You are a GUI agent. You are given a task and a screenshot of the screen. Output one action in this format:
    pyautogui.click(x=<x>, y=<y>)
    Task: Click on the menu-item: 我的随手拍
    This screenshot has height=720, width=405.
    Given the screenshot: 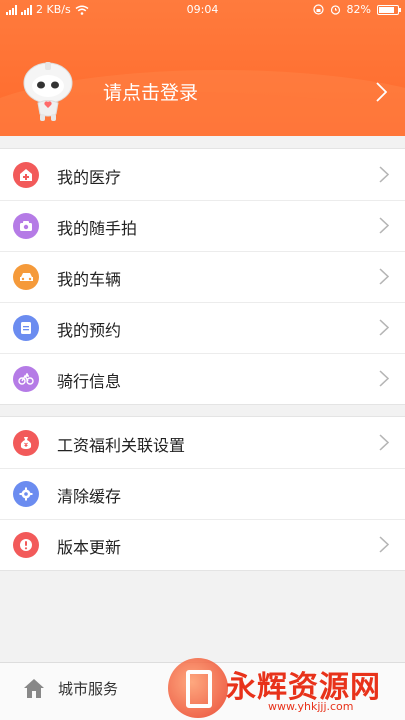 What is the action you would take?
    pyautogui.click(x=202, y=225)
    